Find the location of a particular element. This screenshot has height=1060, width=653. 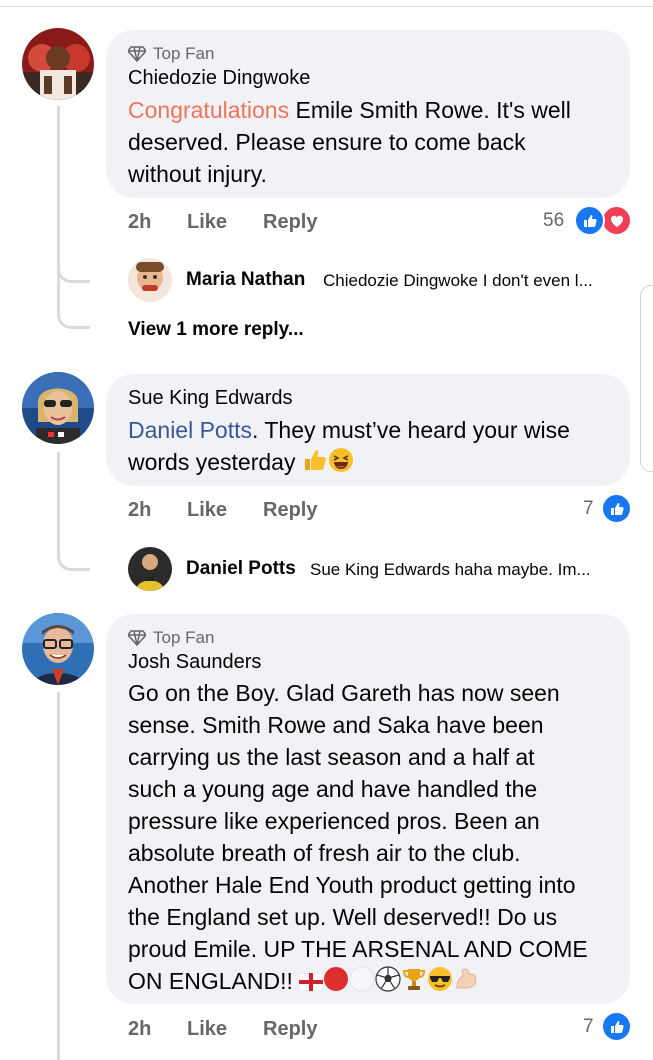

comment-author: Chiedozie Dingwoke is located at coordinates (219, 78).